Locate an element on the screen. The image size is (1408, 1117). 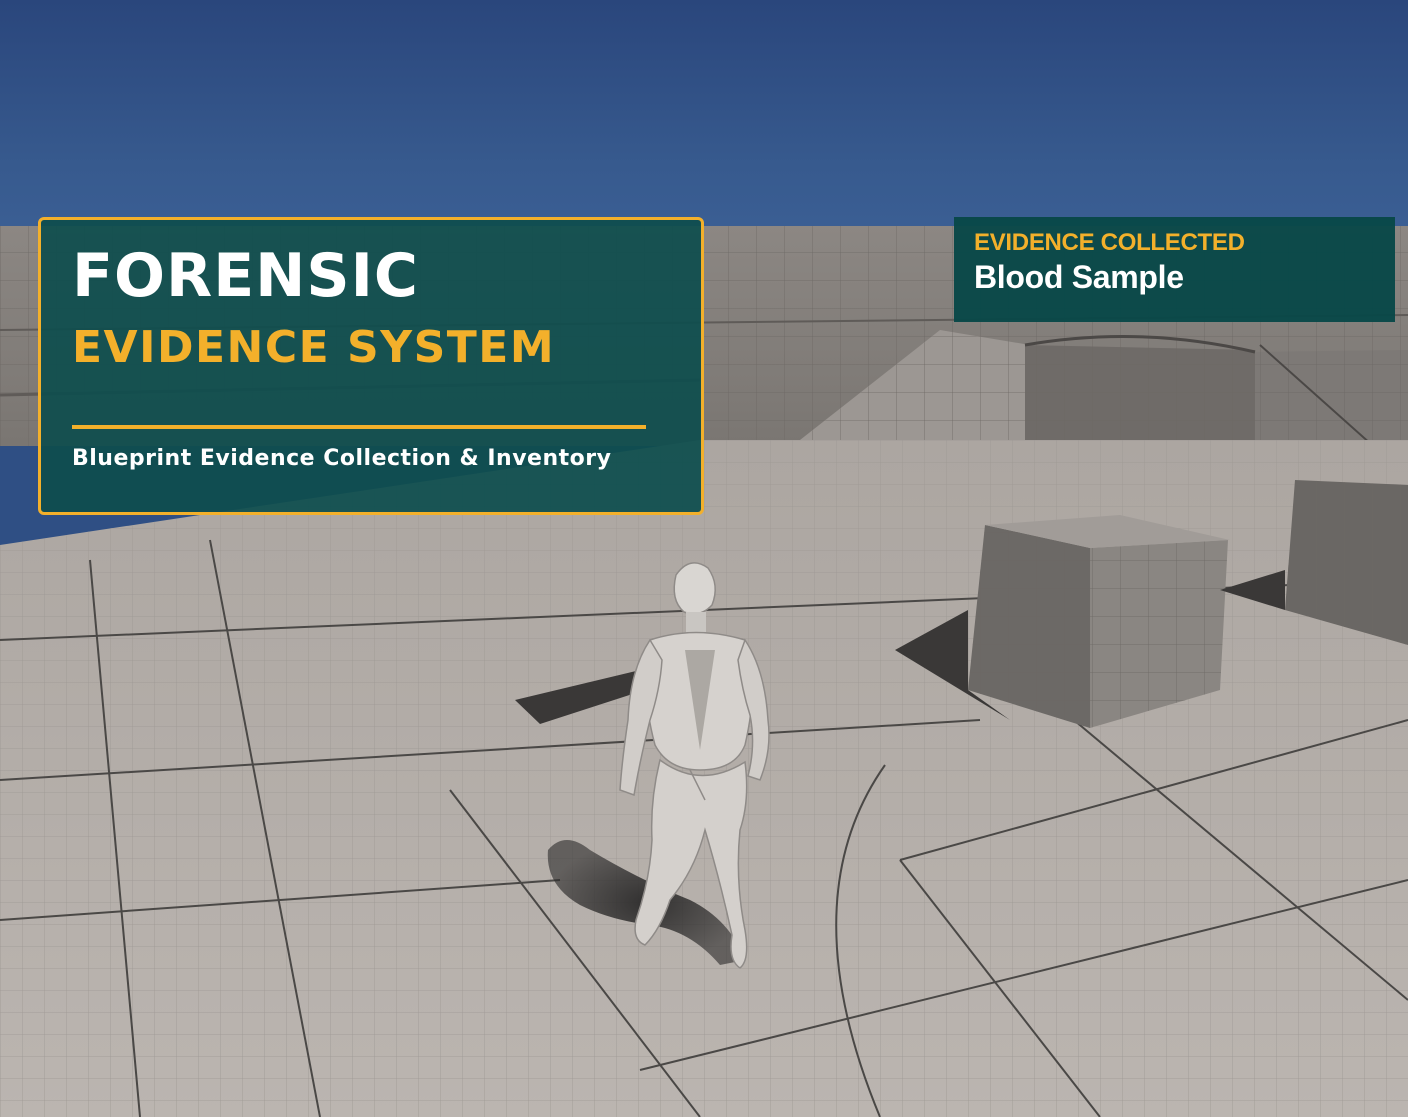
title-text: FORENSIC is located at coordinates (245, 276).